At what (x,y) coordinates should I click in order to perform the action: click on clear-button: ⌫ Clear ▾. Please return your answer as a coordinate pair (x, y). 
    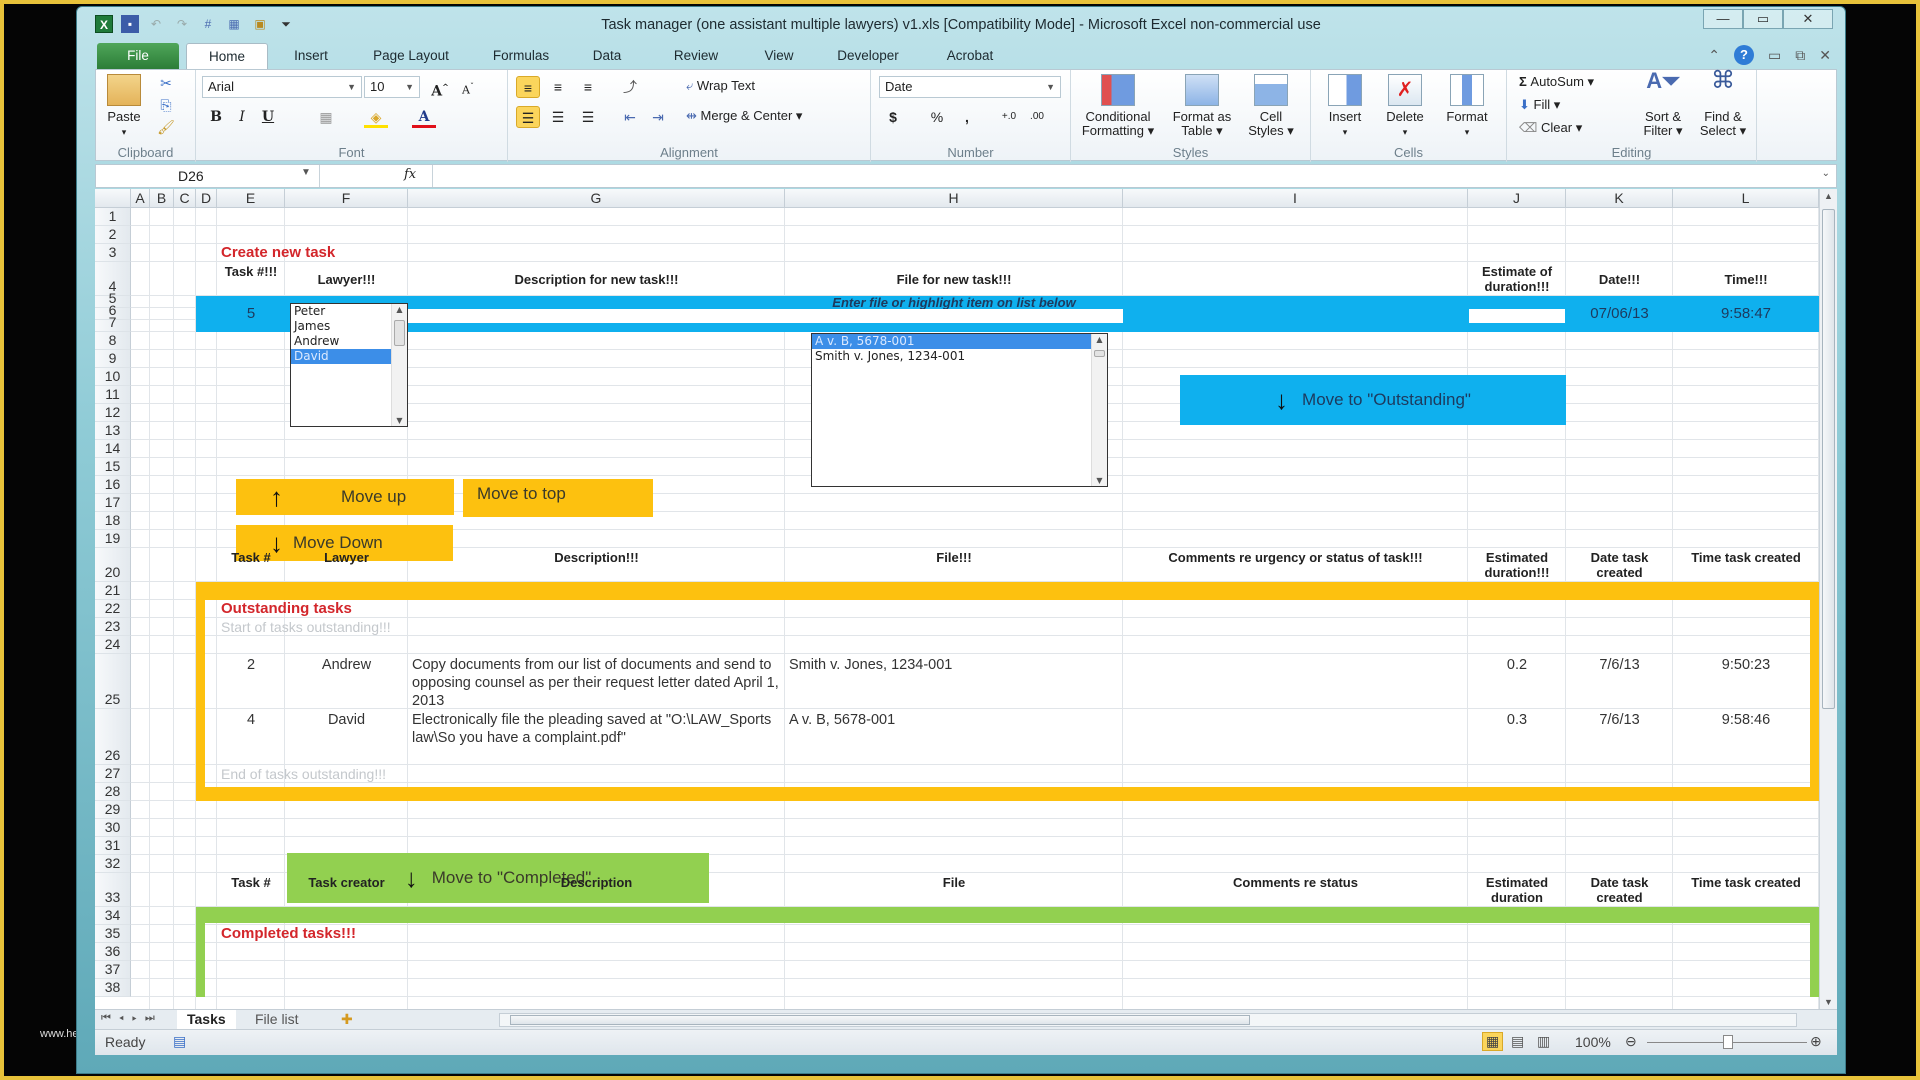
    Looking at the image, I should click on (1550, 128).